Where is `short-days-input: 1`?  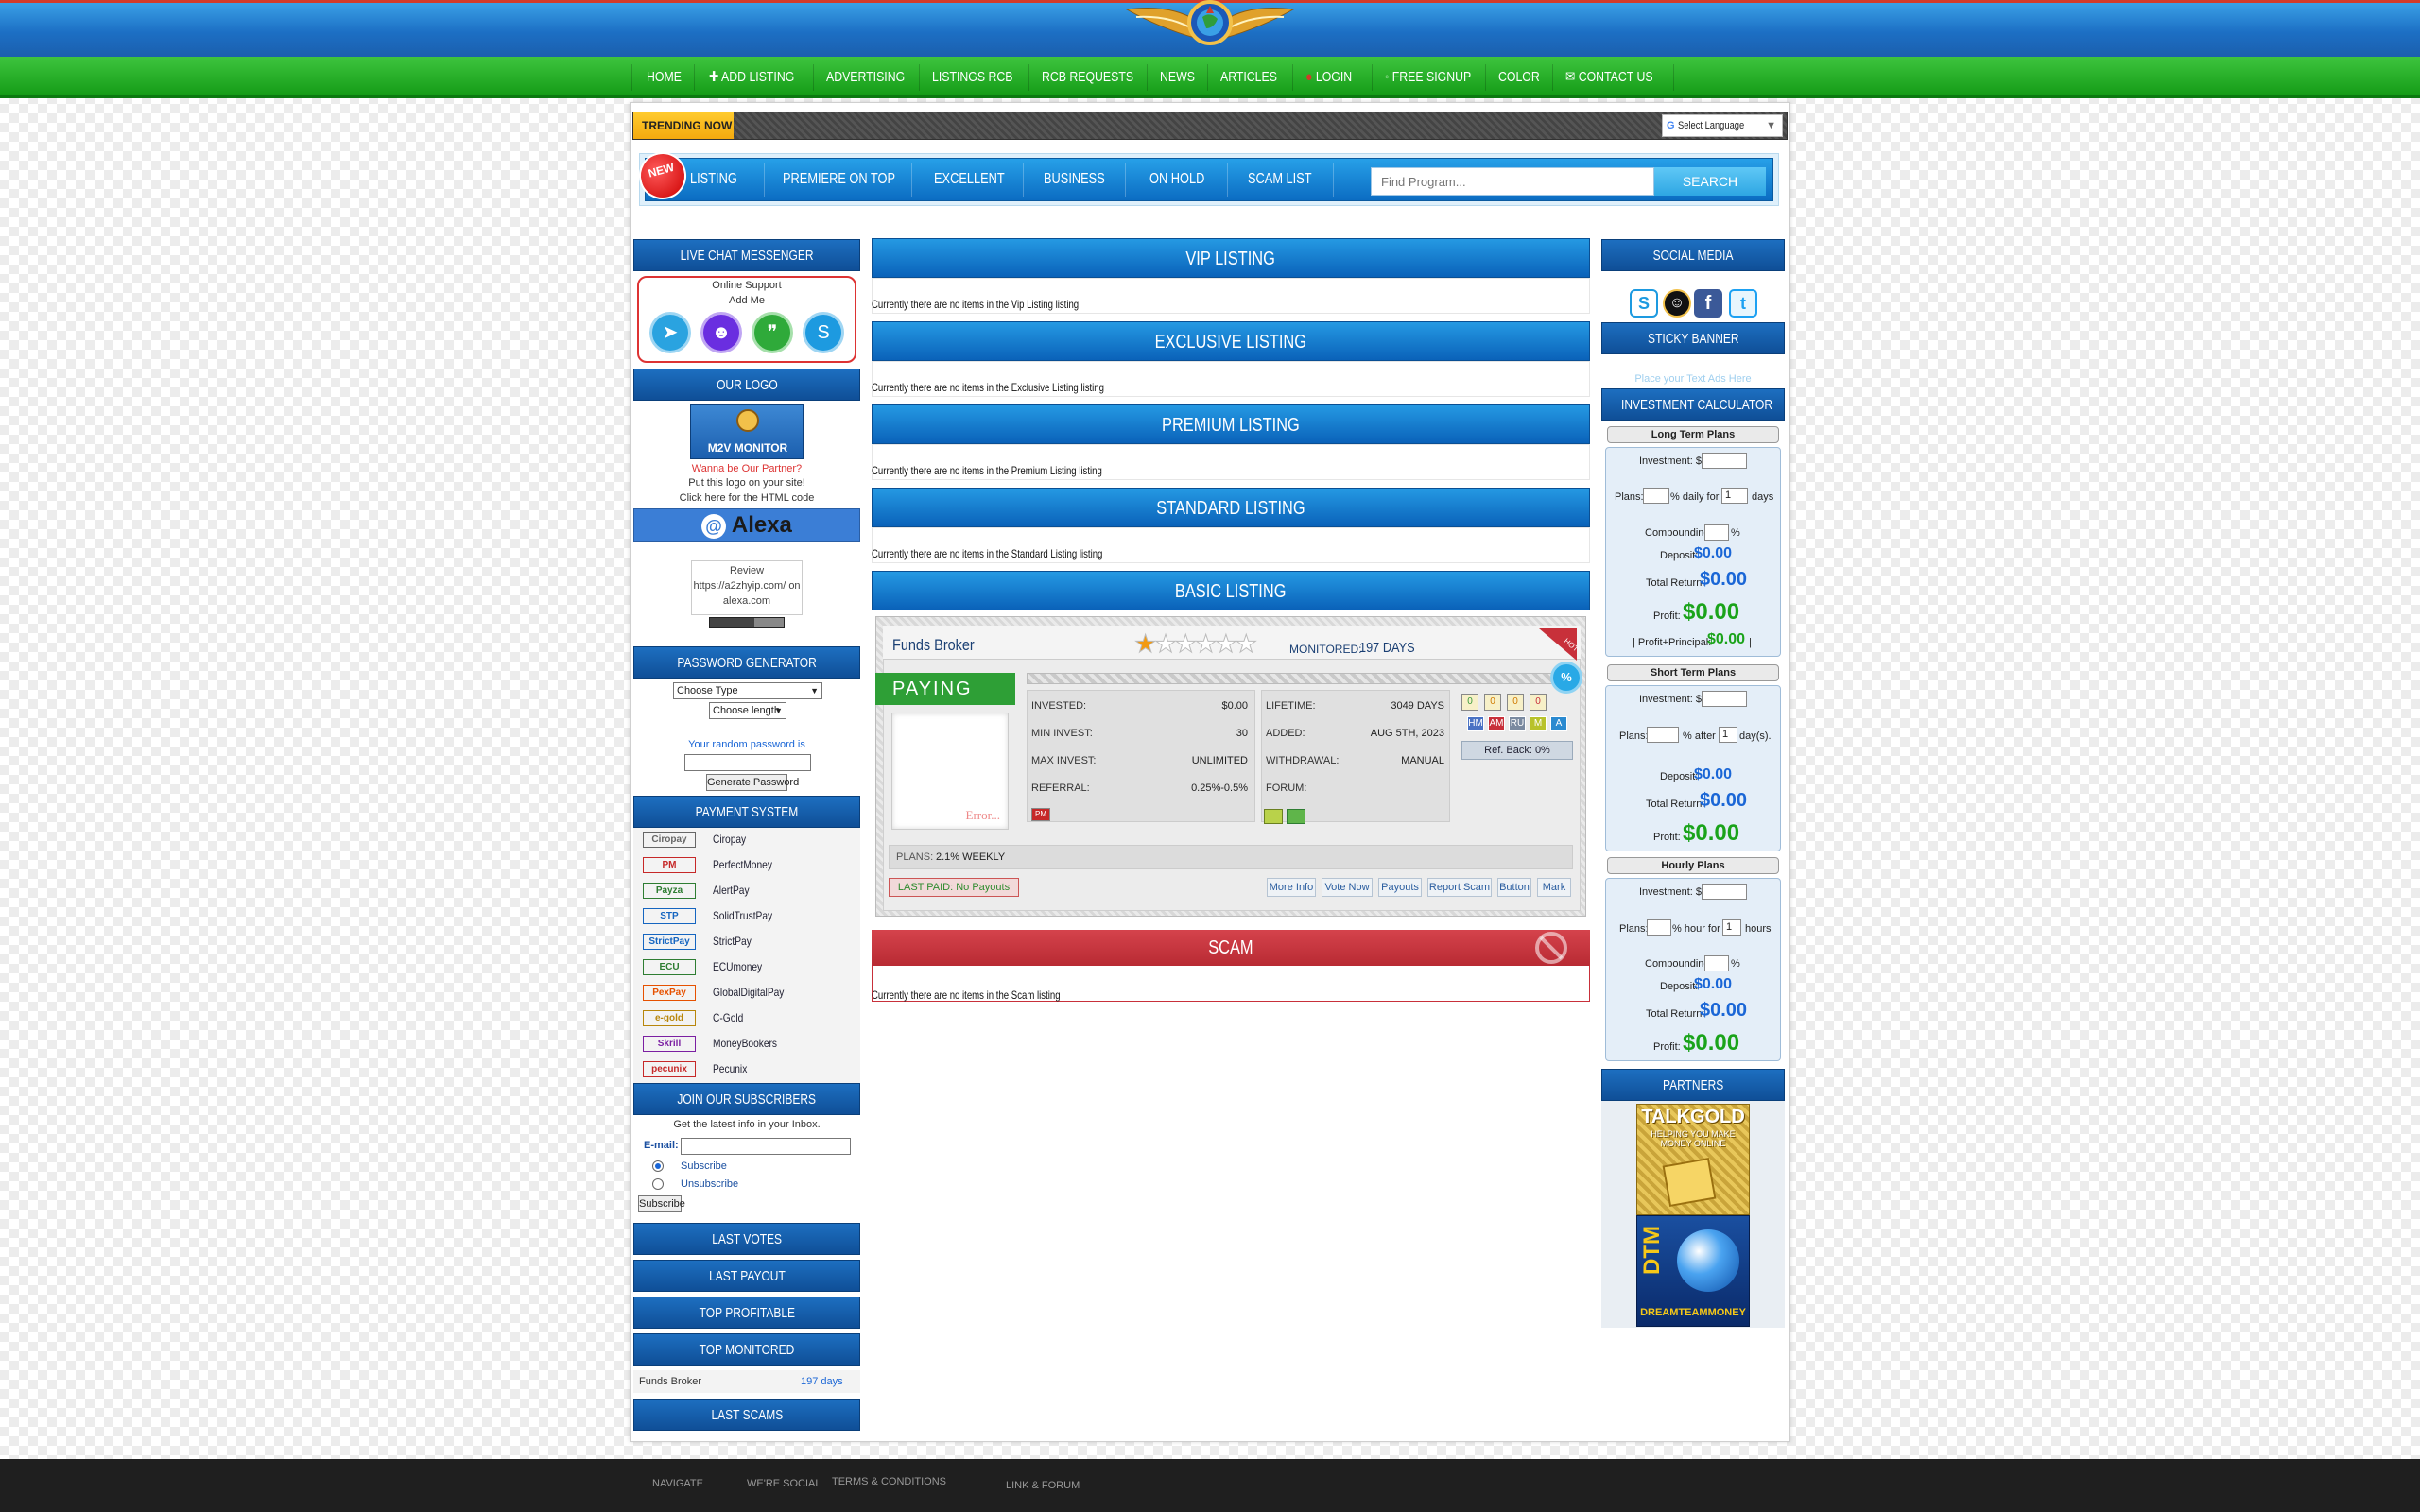
short-days-input: 1 is located at coordinates (1728, 735).